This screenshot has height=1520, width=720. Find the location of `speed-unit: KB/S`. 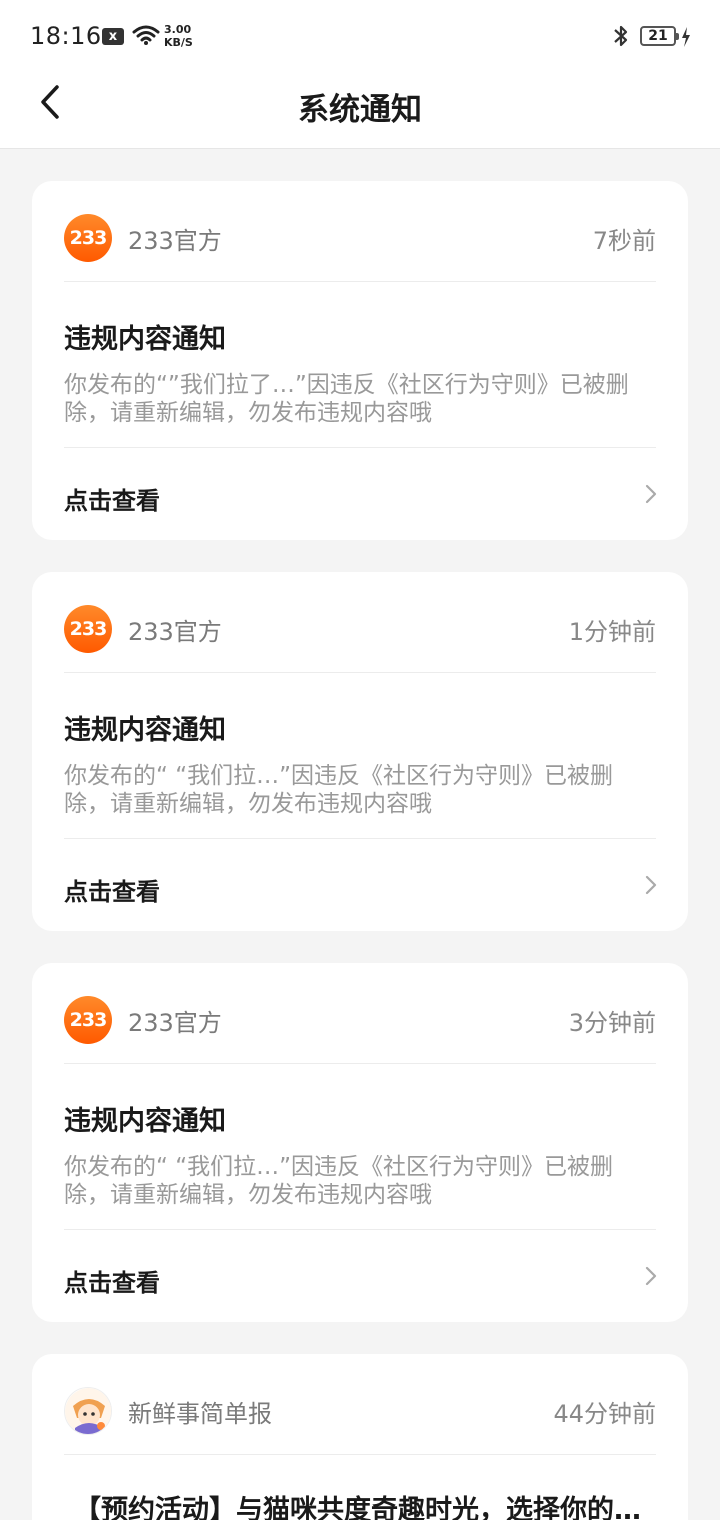

speed-unit: KB/S is located at coordinates (178, 42).